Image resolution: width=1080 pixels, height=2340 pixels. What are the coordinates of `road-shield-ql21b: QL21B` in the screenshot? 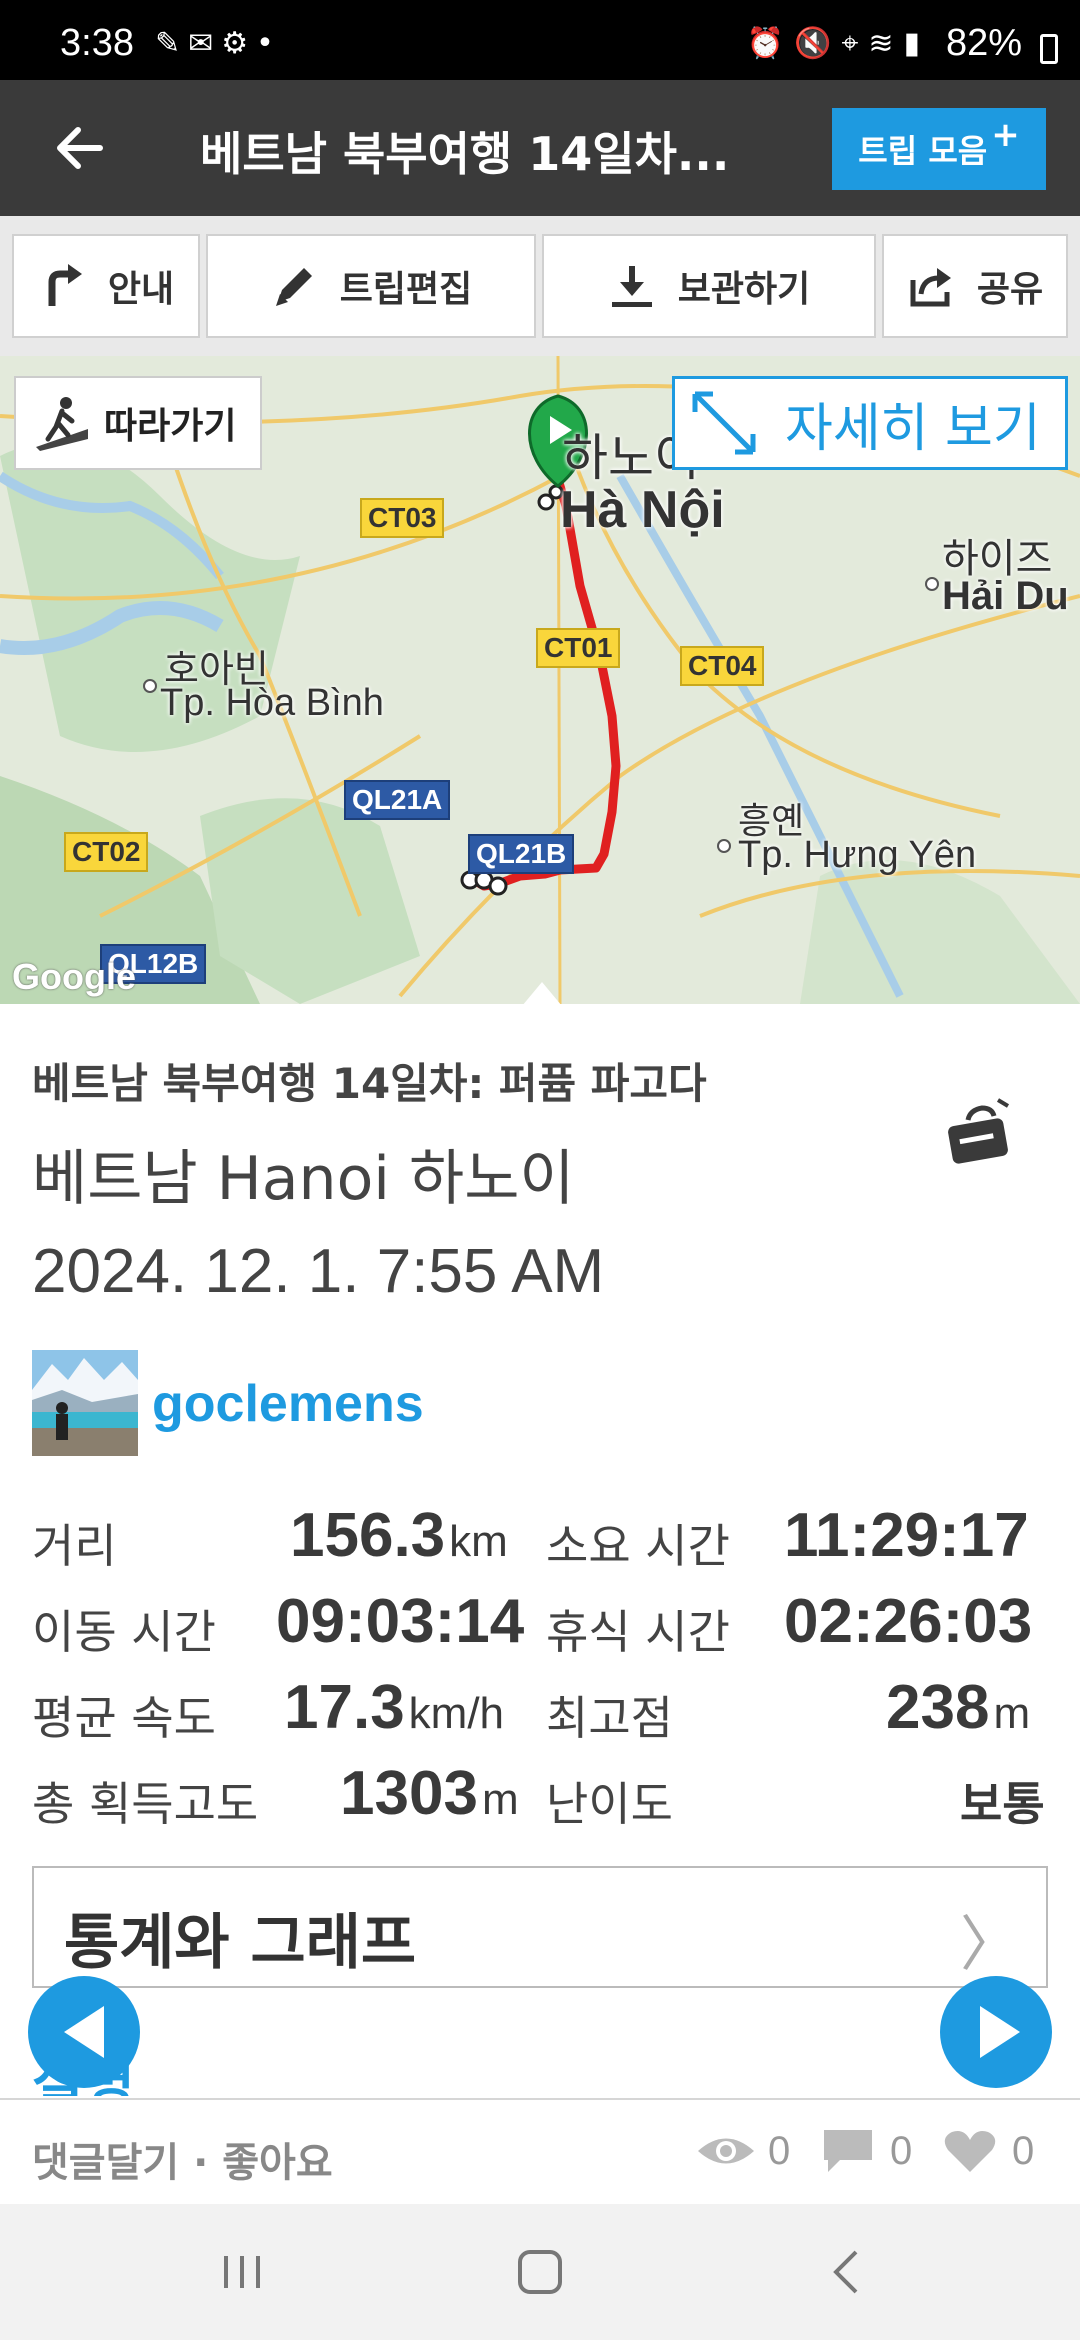 It's located at (521, 854).